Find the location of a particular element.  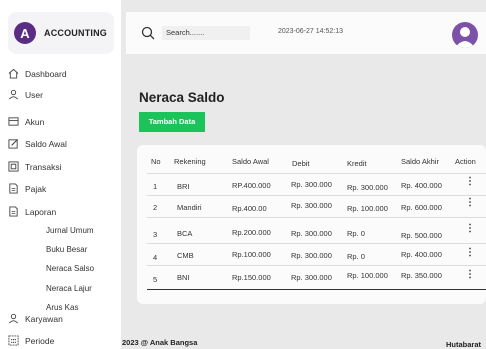

sidebar-item-karyawan: Karyawan is located at coordinates (35, 318).